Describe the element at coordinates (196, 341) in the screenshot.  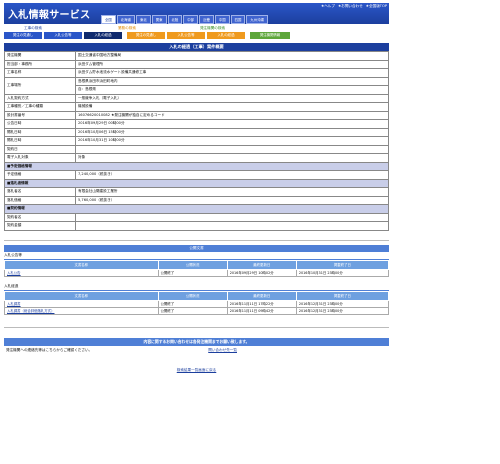
I see `notice-title: 内容に関するお問い合わせは各発注機関までお願い致します。` at that location.